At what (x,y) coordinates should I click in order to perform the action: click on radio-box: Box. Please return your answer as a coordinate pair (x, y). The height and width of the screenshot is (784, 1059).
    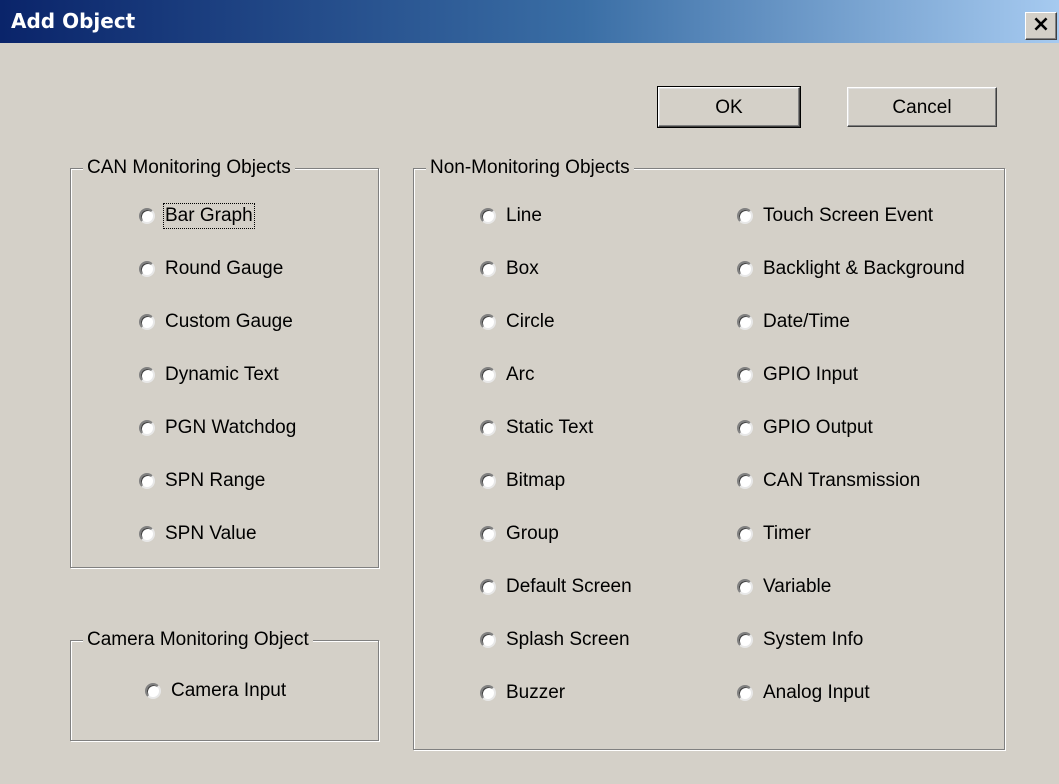
    Looking at the image, I should click on (509, 269).